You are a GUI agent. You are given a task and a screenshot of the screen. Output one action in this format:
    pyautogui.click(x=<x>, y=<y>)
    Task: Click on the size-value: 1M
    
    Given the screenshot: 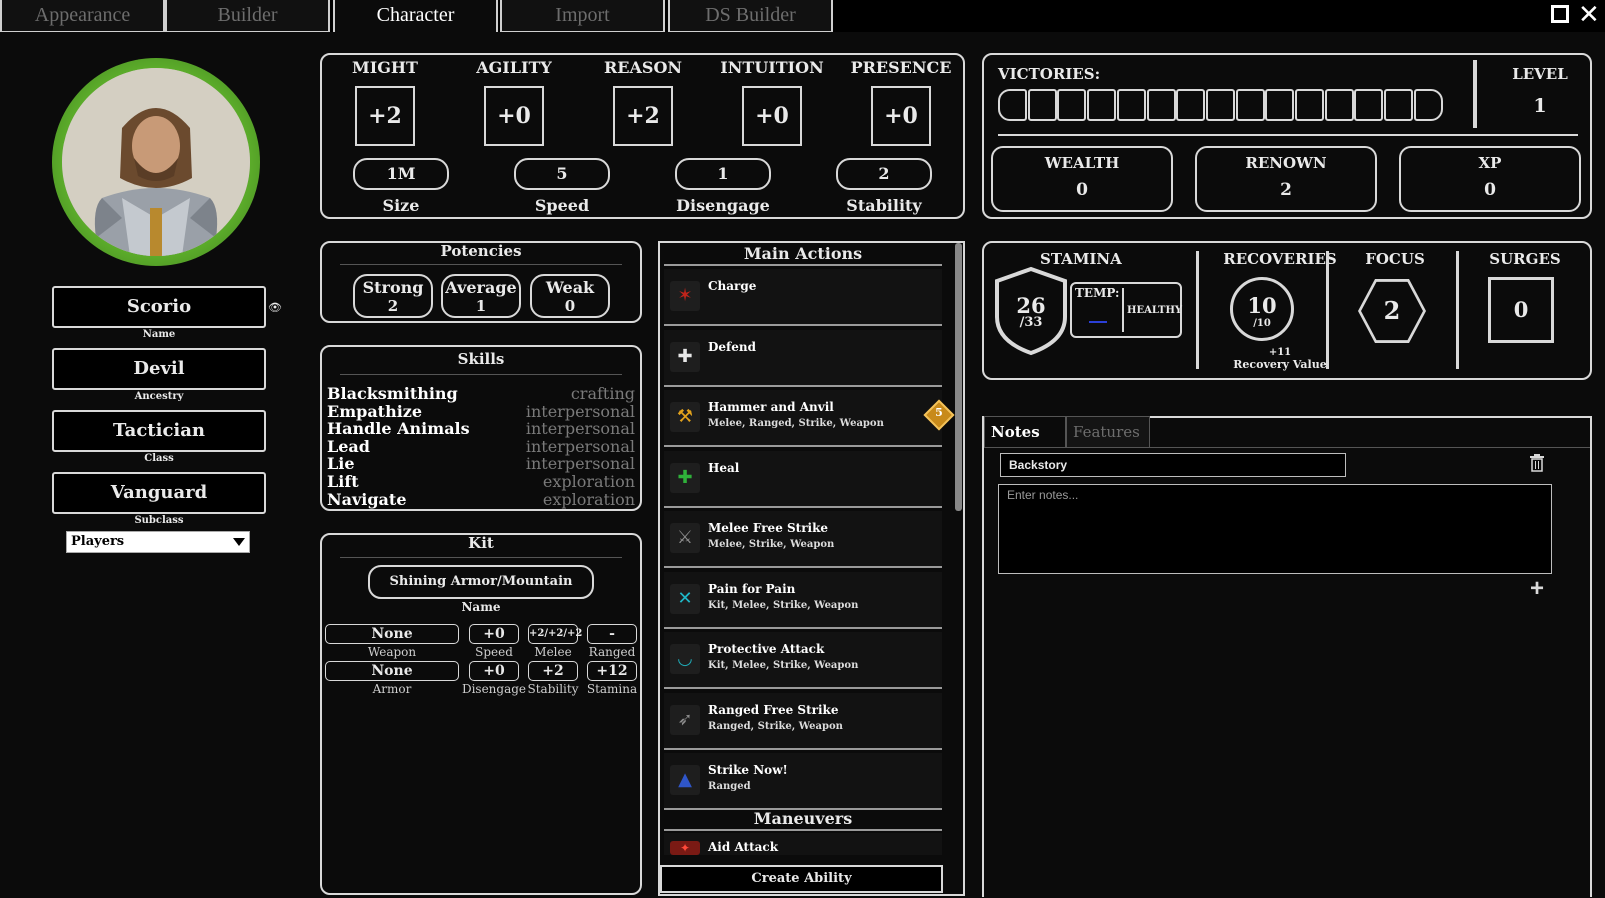 What is the action you would take?
    pyautogui.click(x=401, y=174)
    